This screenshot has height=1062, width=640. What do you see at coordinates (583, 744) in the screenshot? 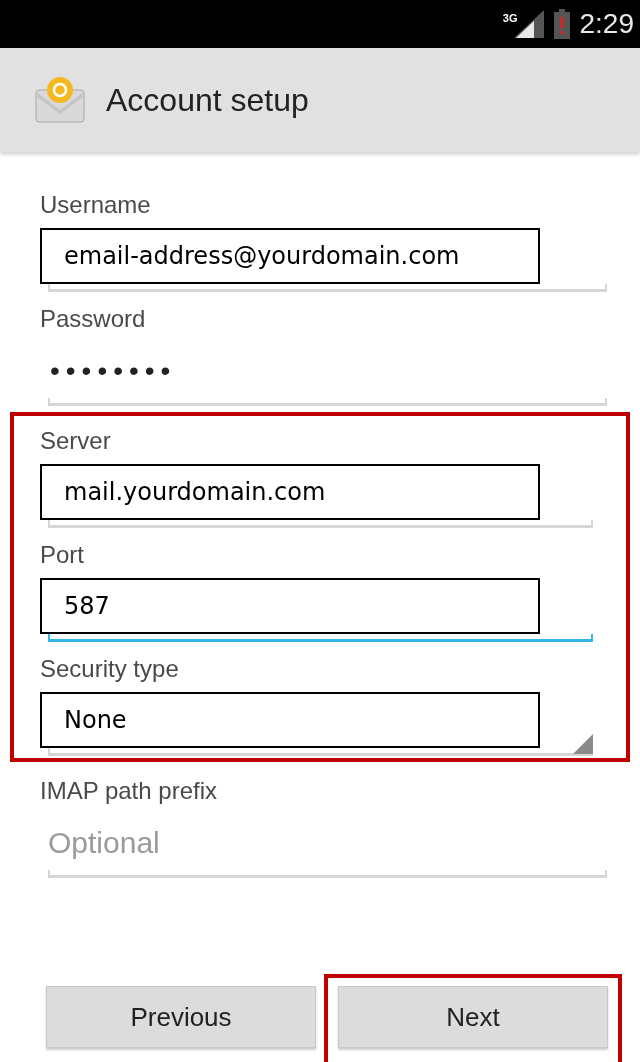
I see `dropdown-corner-icon` at bounding box center [583, 744].